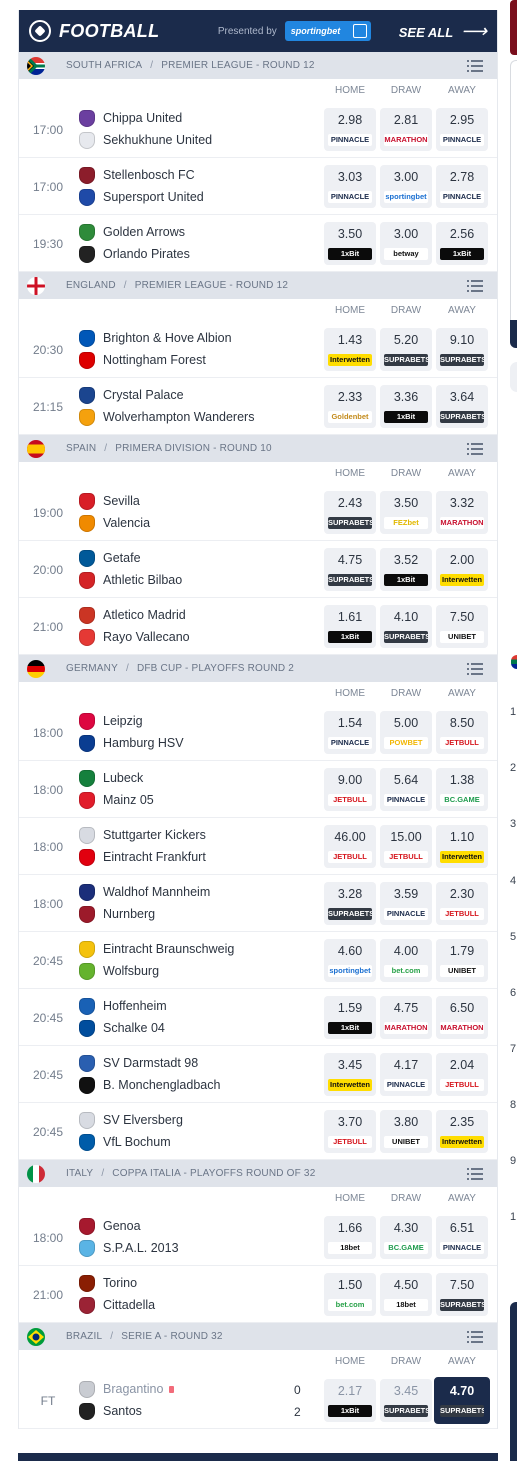 Image resolution: width=517 pixels, height=1461 pixels. Describe the element at coordinates (462, 243) in the screenshot. I see `away-odds-button: 2.56 1xBit` at that location.